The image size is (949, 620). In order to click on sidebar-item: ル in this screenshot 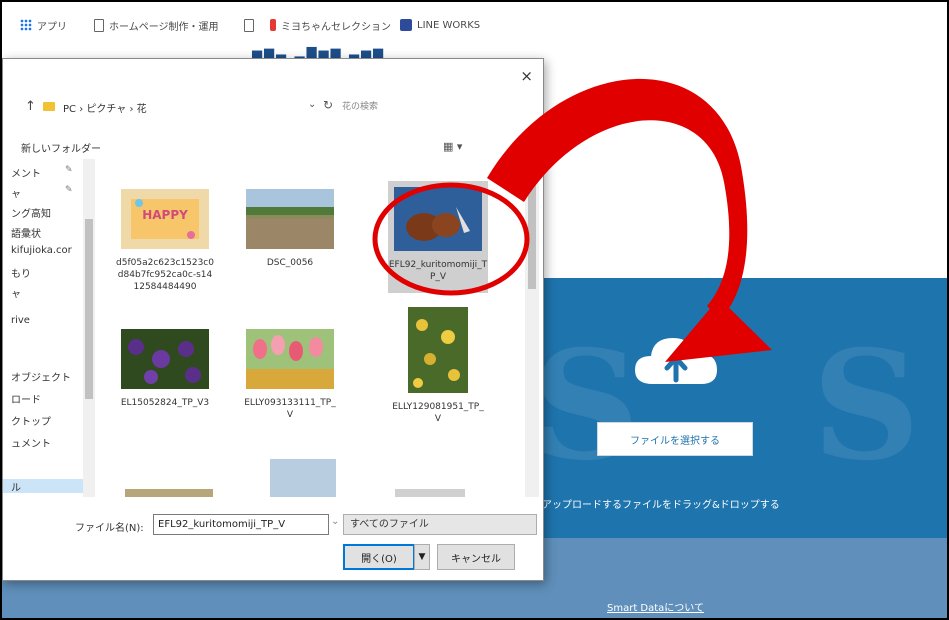, I will do `click(16, 486)`.